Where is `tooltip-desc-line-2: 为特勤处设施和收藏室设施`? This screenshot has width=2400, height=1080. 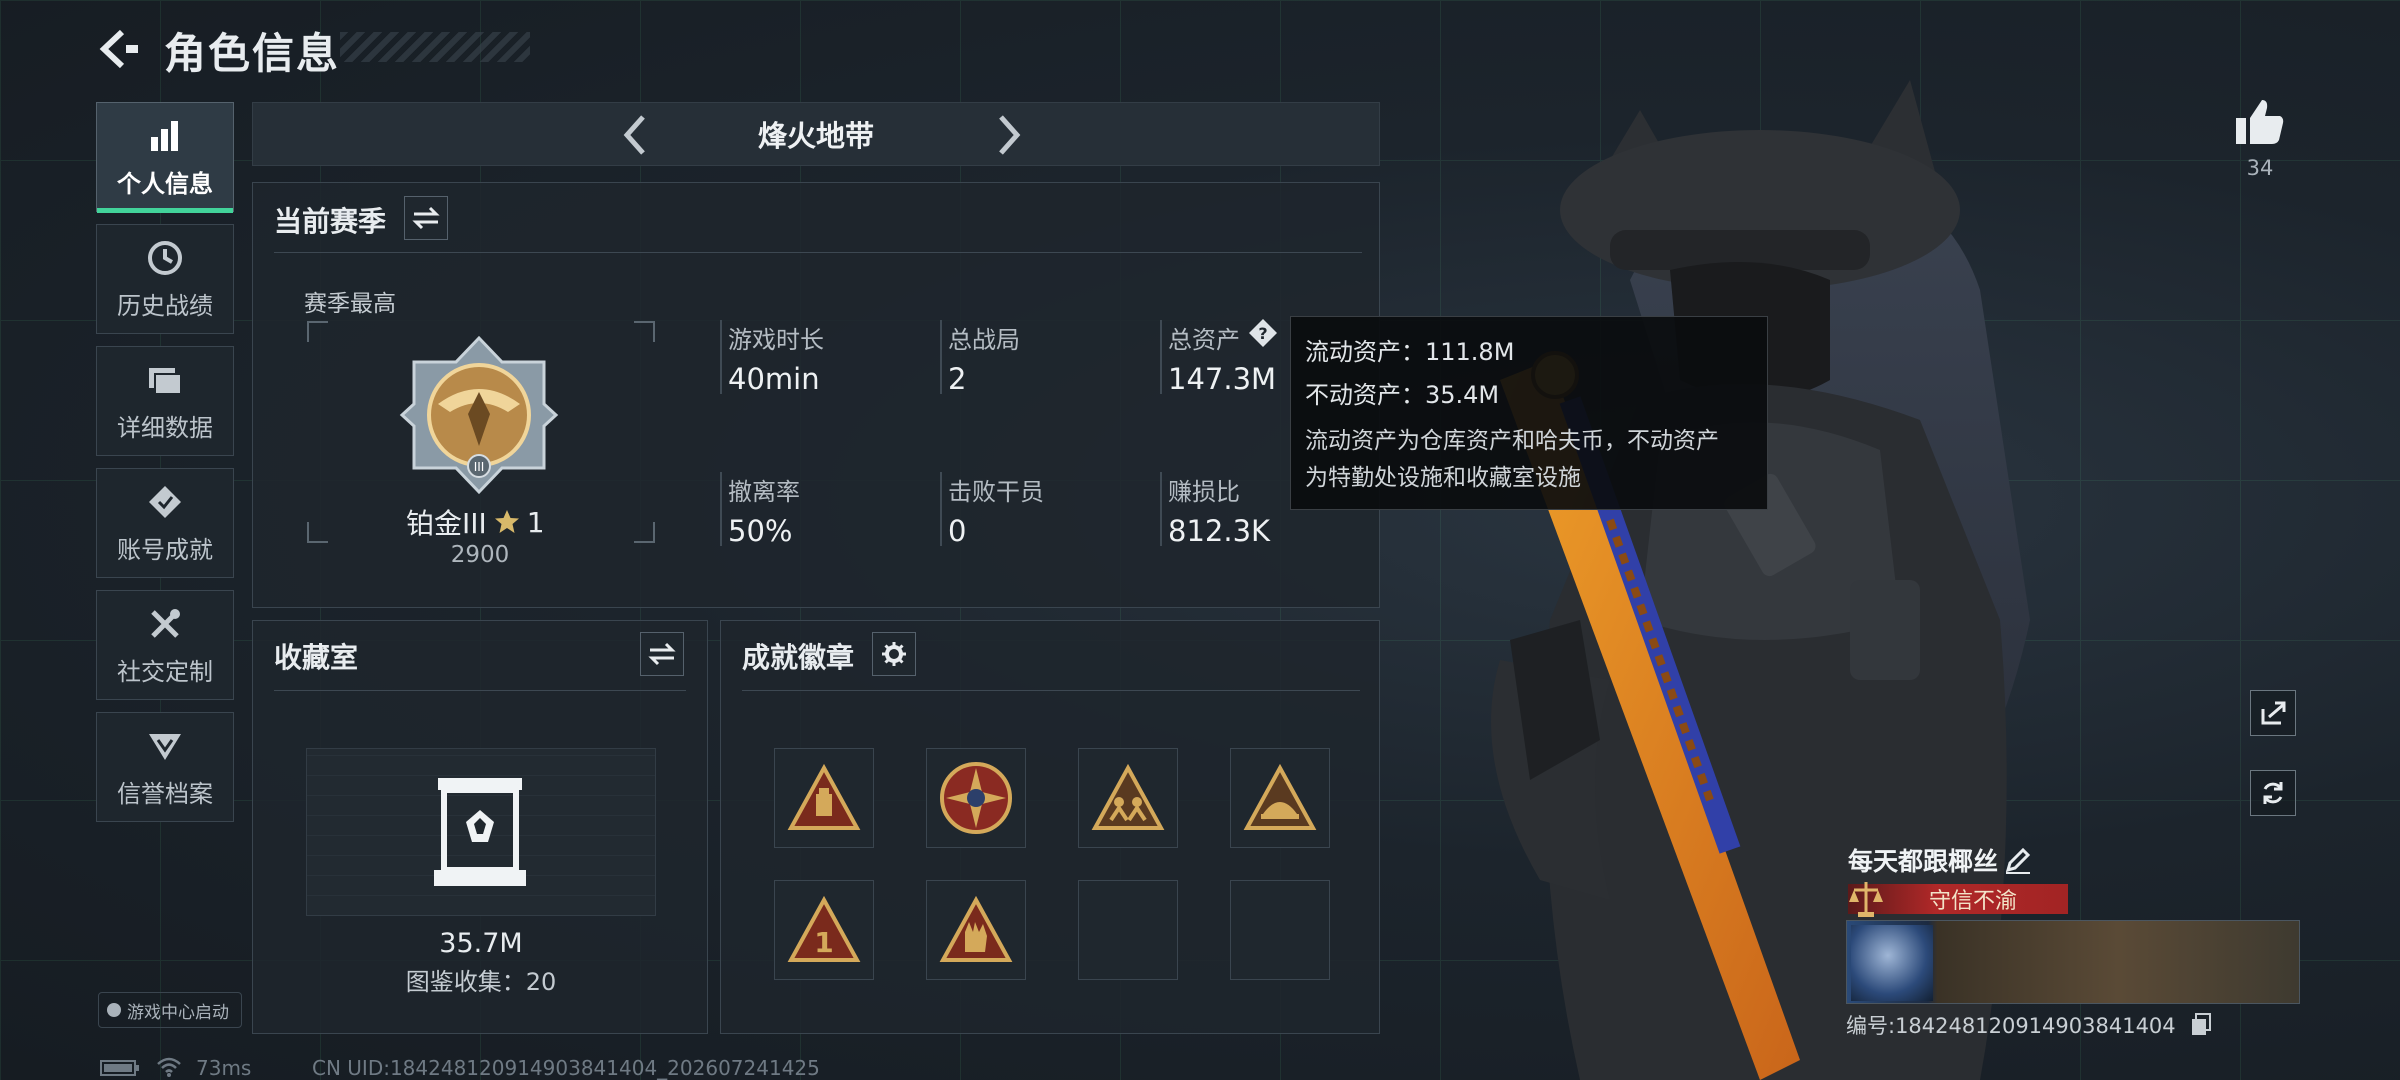 tooltip-desc-line-2: 为特勤处设施和收藏室设施 is located at coordinates (1443, 478).